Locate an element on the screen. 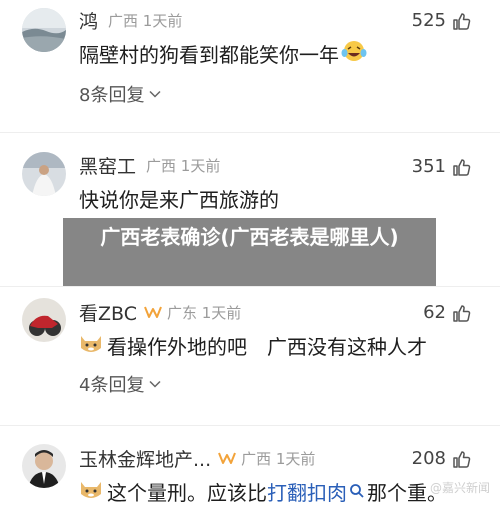 Image resolution: width=500 pixels, height=506 pixels. search-icon is located at coordinates (357, 491).